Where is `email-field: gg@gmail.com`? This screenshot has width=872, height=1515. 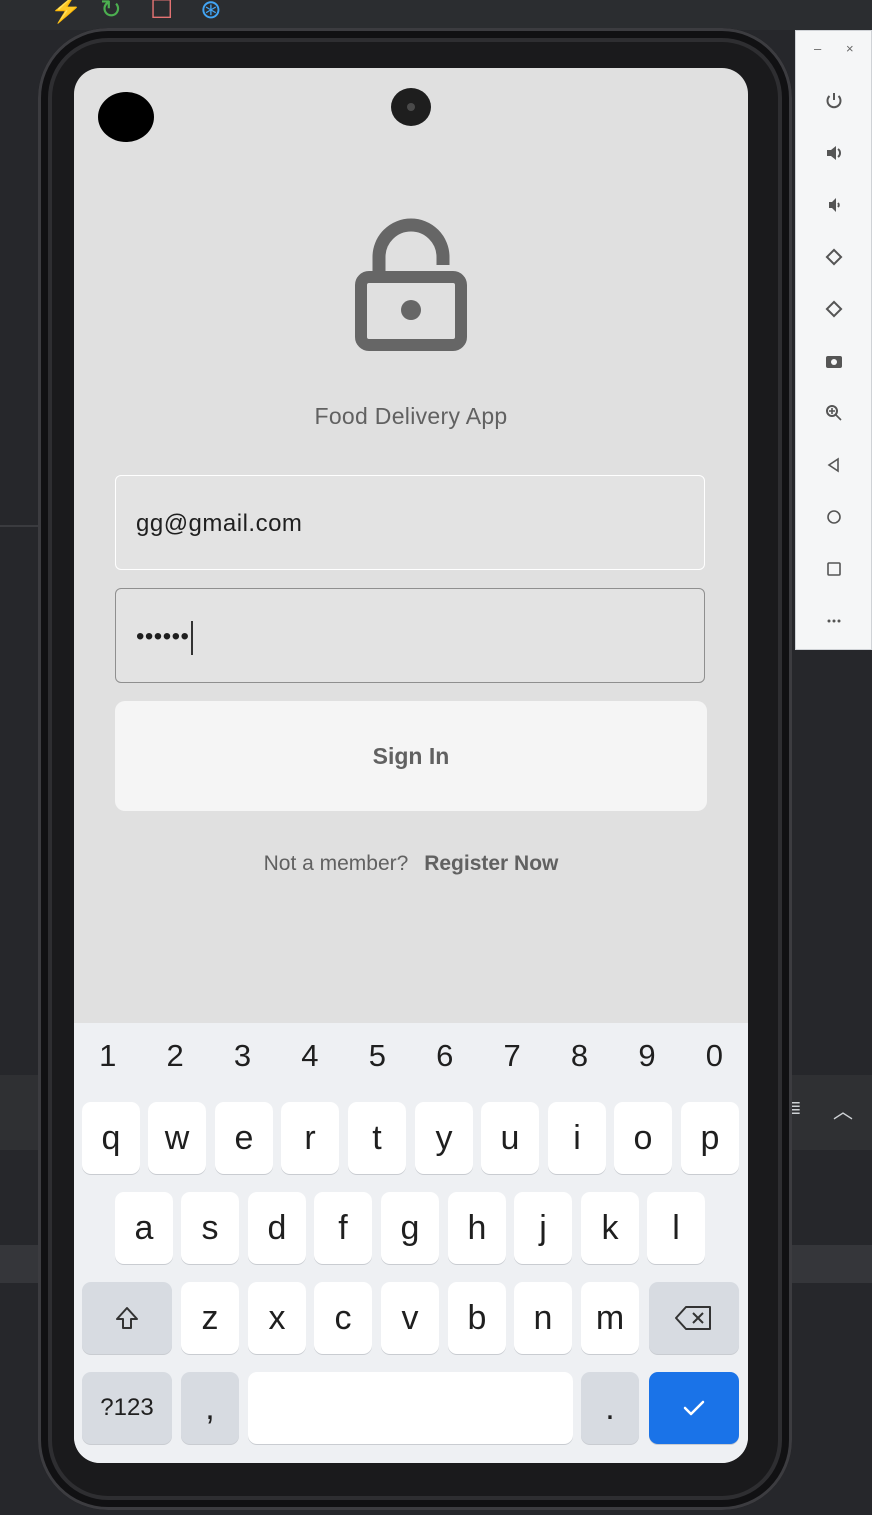
email-field: gg@gmail.com is located at coordinates (410, 522).